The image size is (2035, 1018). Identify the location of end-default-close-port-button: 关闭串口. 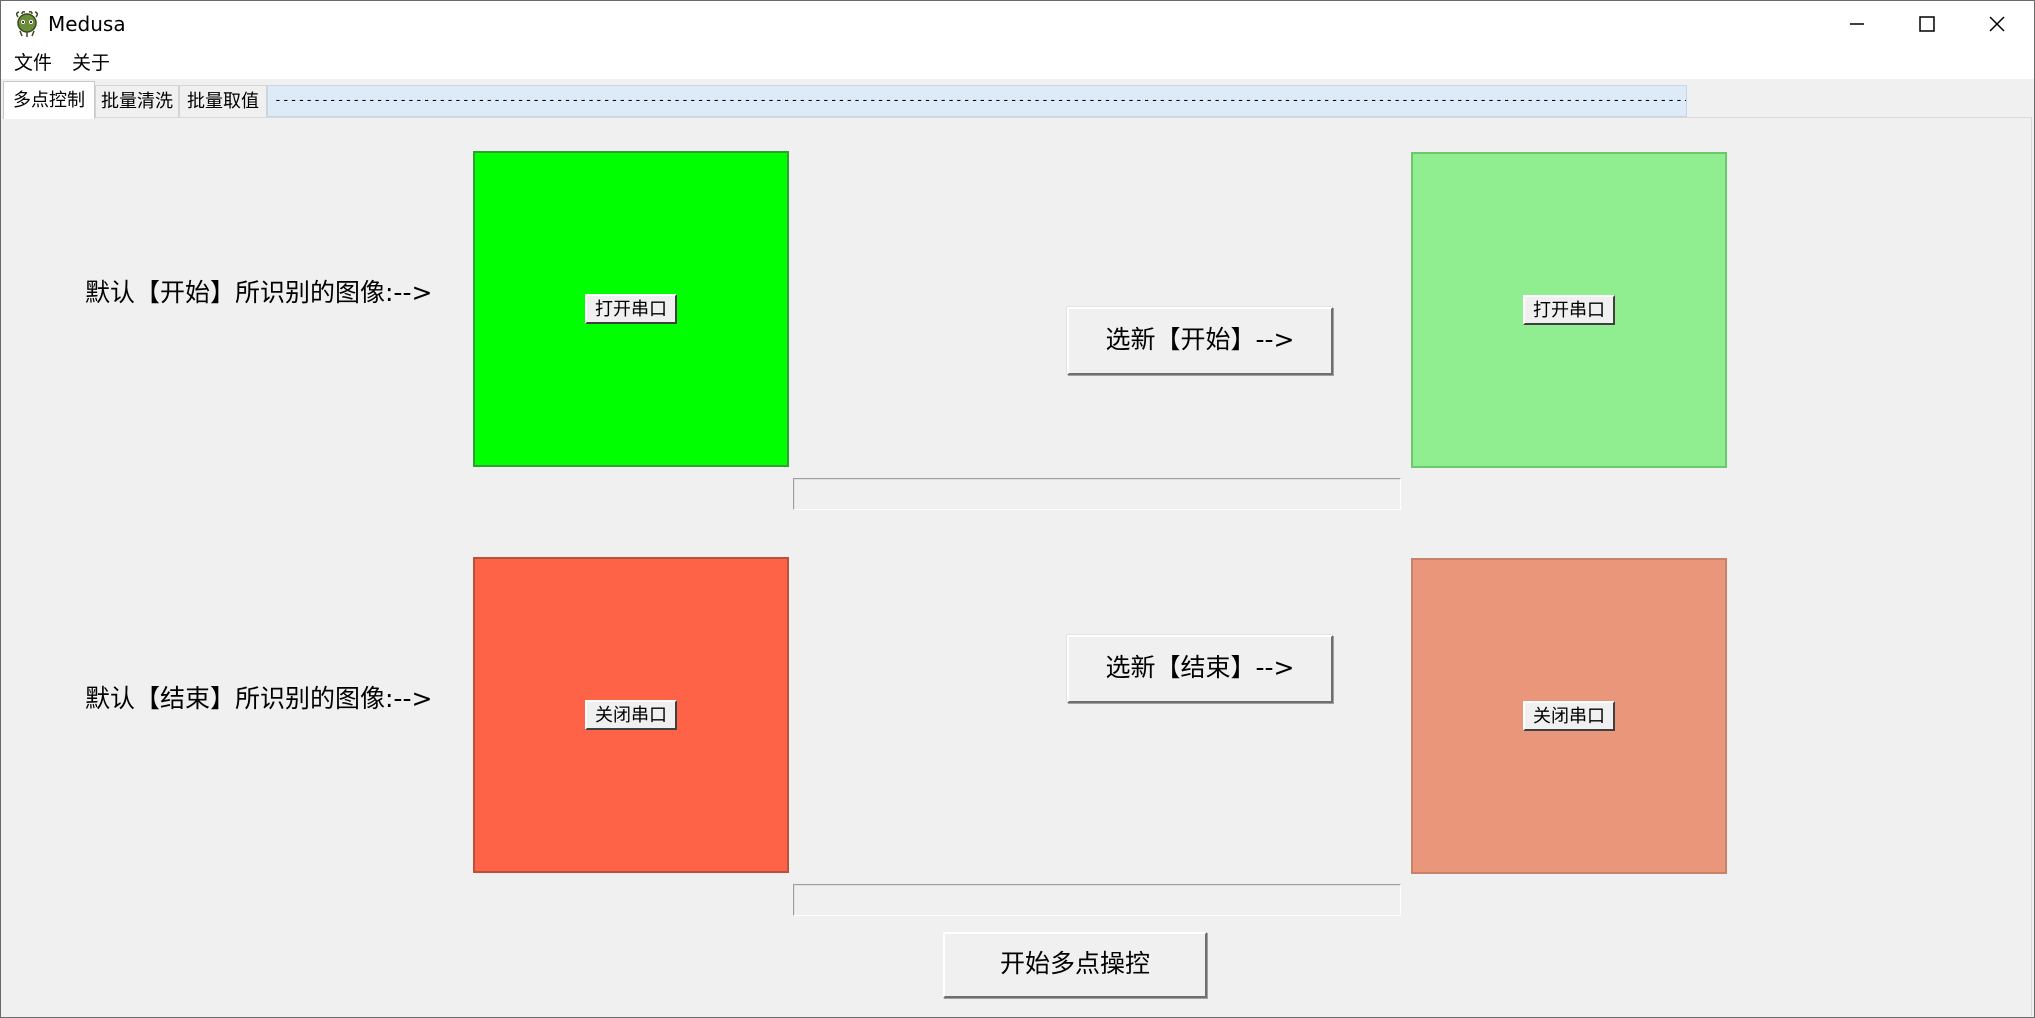
(631, 715).